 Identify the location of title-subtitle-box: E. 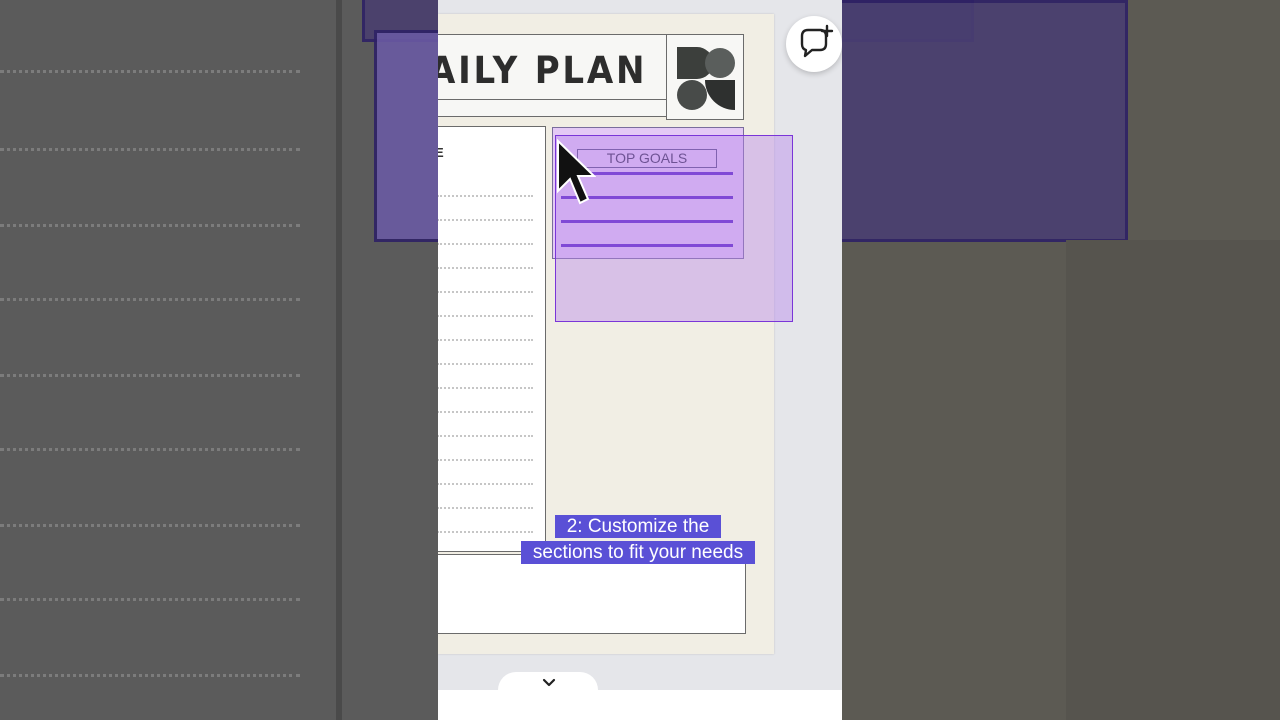
(553, 108).